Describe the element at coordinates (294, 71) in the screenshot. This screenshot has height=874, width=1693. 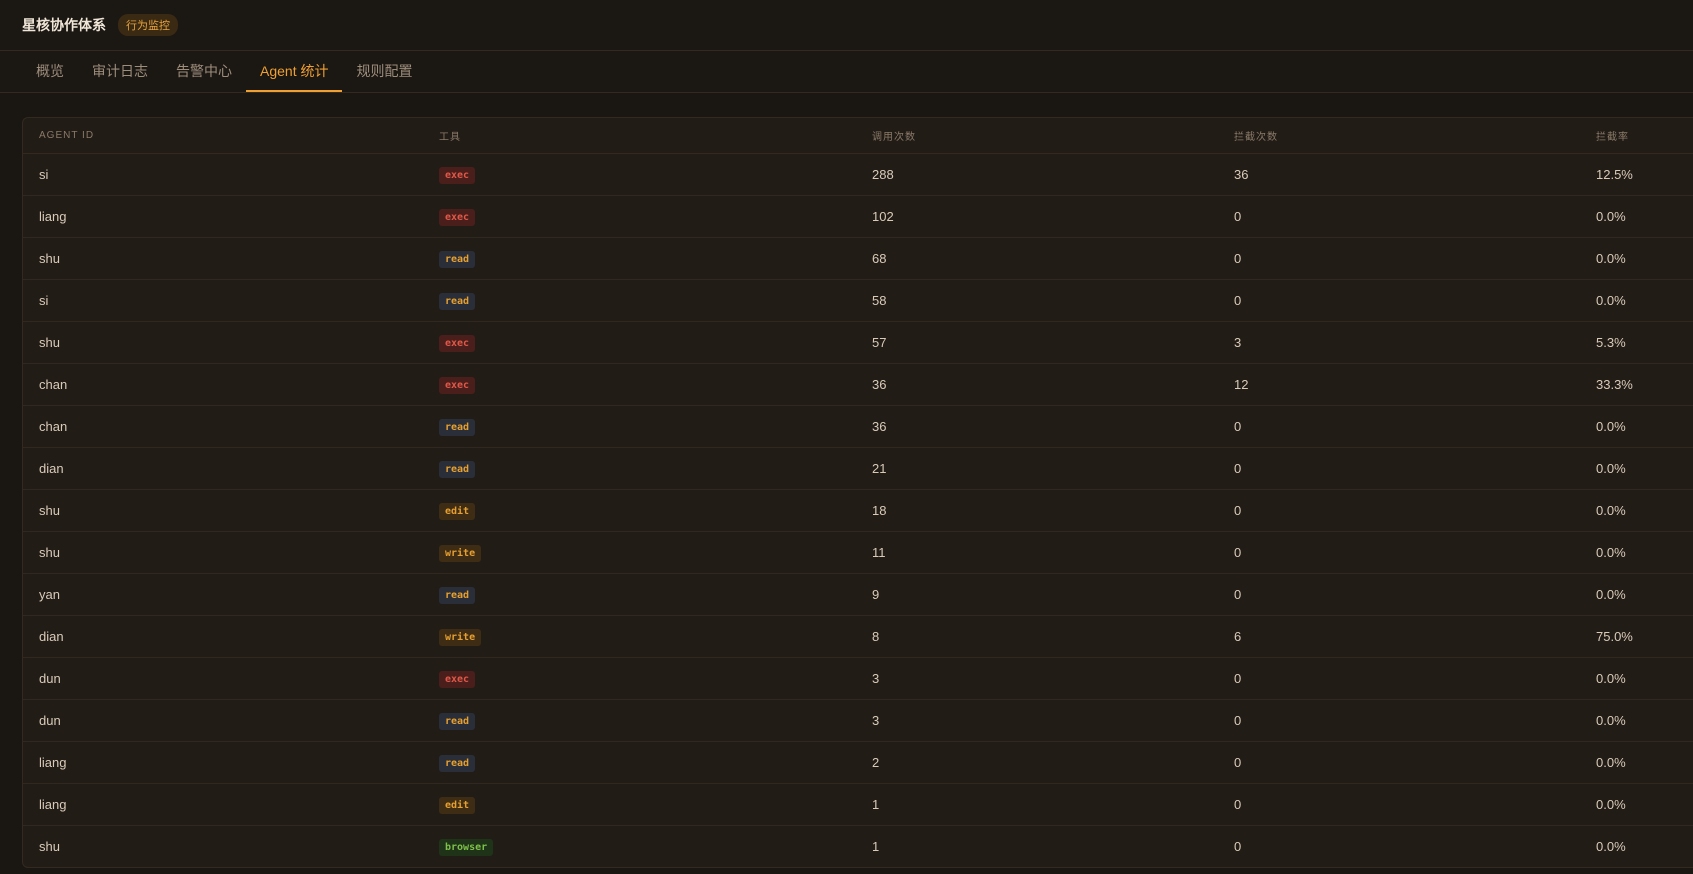
I see `tab-agent-stats: Agent 统计` at that location.